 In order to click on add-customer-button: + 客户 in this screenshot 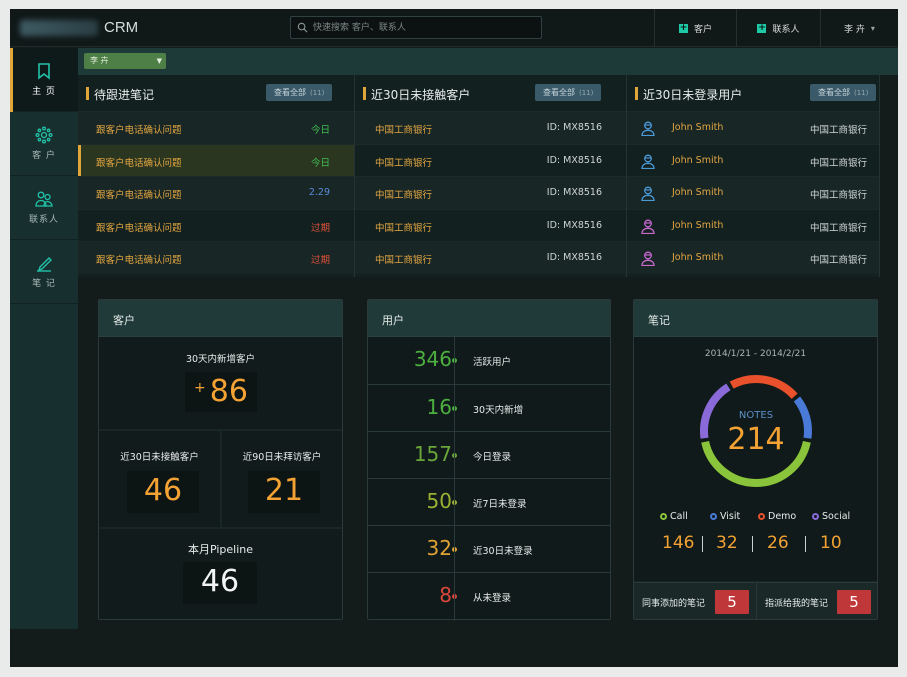, I will do `click(695, 28)`.